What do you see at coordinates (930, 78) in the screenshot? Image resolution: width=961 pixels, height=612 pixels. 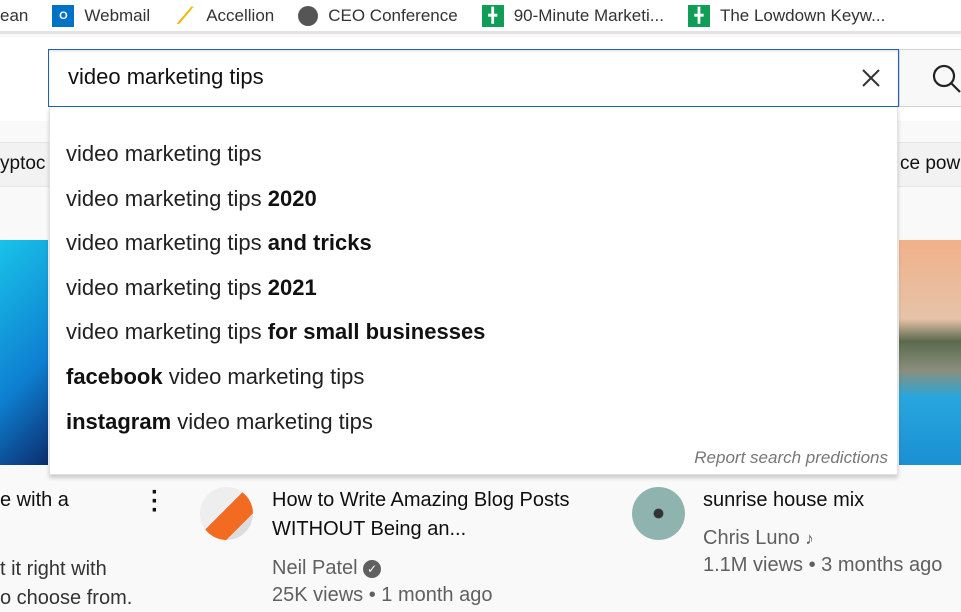 I see `search-button` at bounding box center [930, 78].